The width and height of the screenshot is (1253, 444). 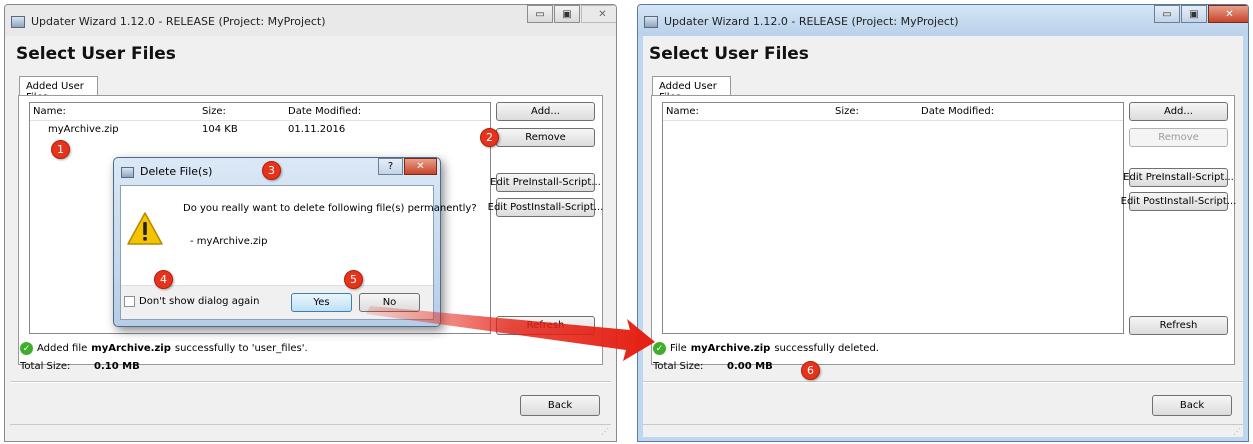 I want to click on file-name: myArchive.zip, so click(x=83, y=129).